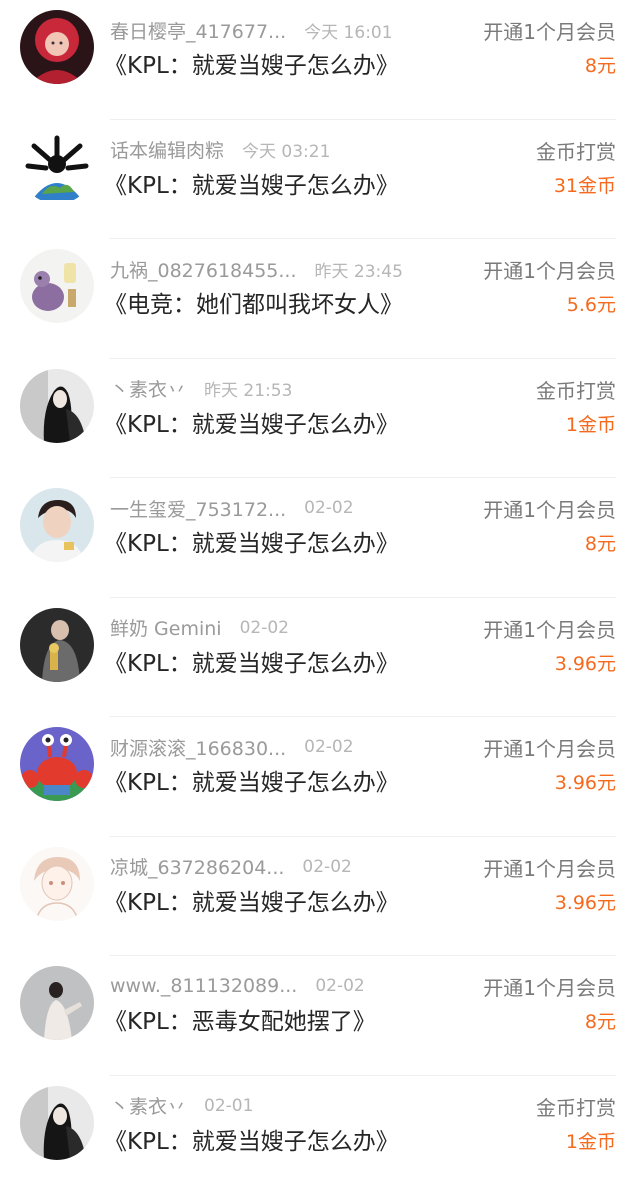 The image size is (640, 1183). I want to click on timestamp: 02-01, so click(229, 1105).